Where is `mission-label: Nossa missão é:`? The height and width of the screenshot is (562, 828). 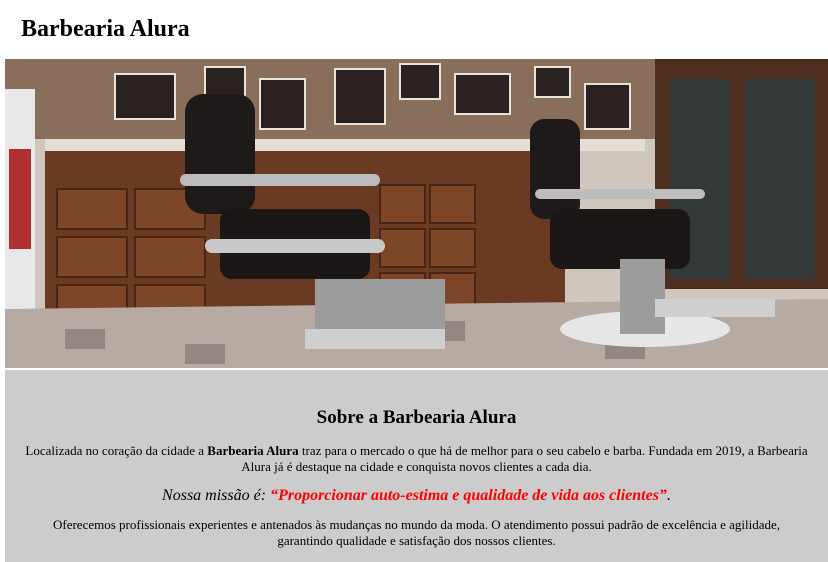 mission-label: Nossa missão é: is located at coordinates (216, 495).